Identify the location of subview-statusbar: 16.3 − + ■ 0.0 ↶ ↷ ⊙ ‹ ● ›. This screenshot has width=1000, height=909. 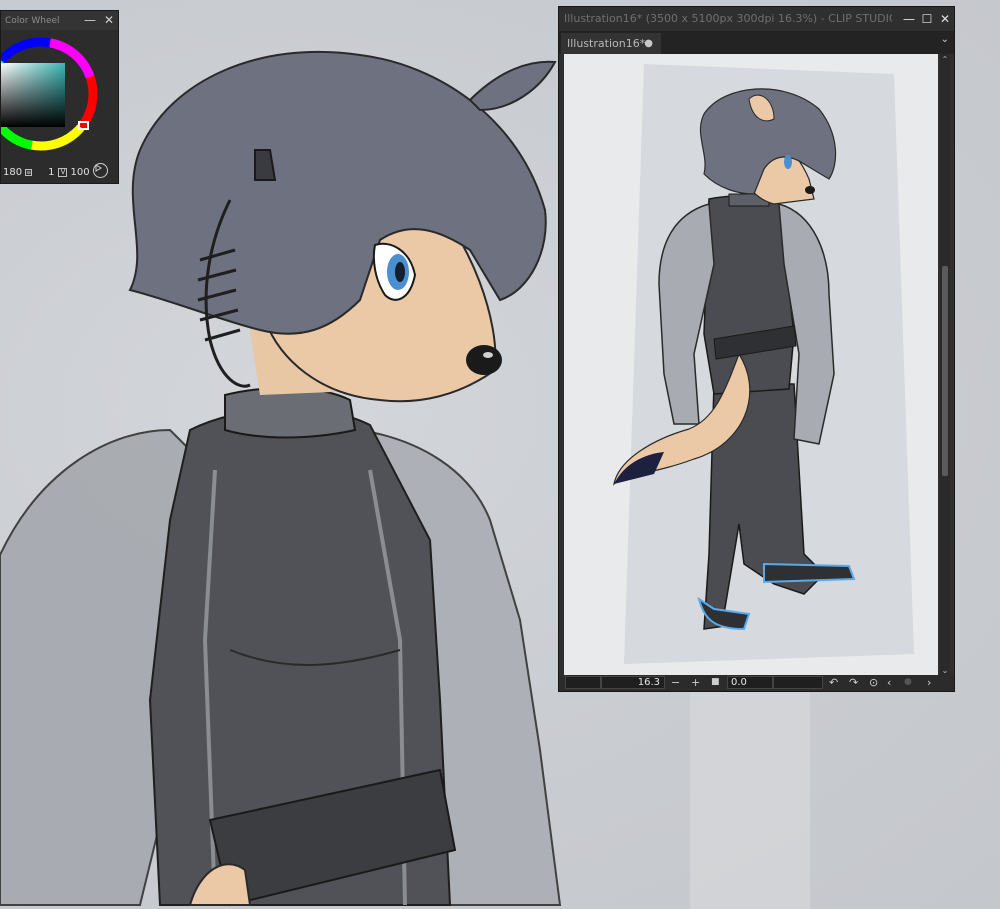
(756, 683).